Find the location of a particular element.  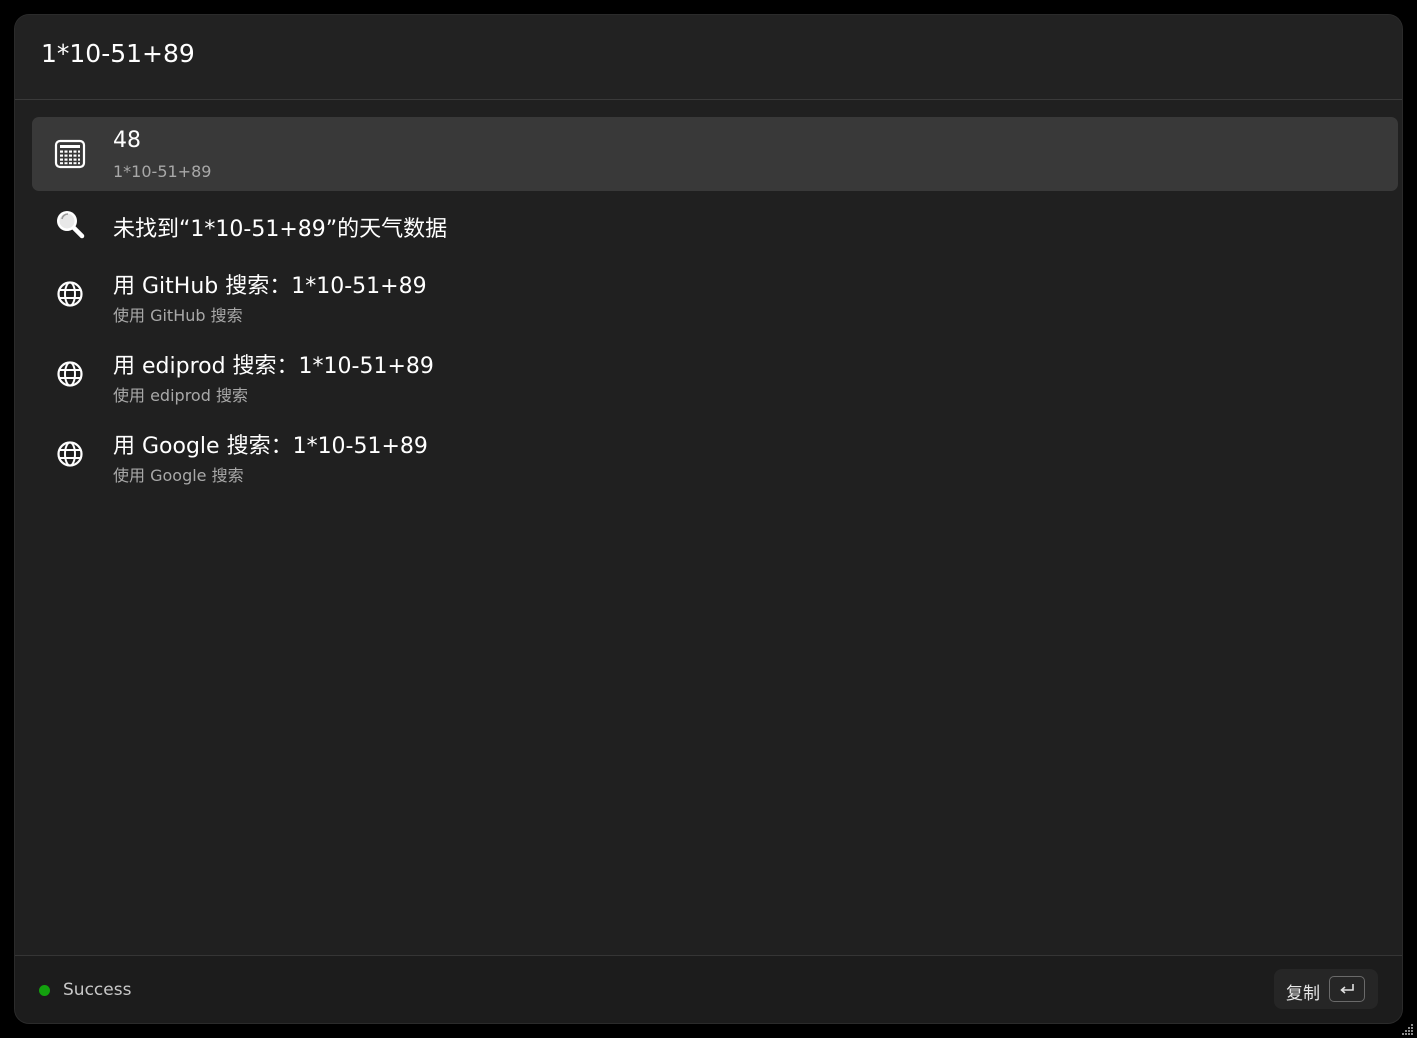

result-ediprod-search: 用 ediprod 搜索：1*10-51+89 使用 ediprod 搜索 is located at coordinates (715, 374).